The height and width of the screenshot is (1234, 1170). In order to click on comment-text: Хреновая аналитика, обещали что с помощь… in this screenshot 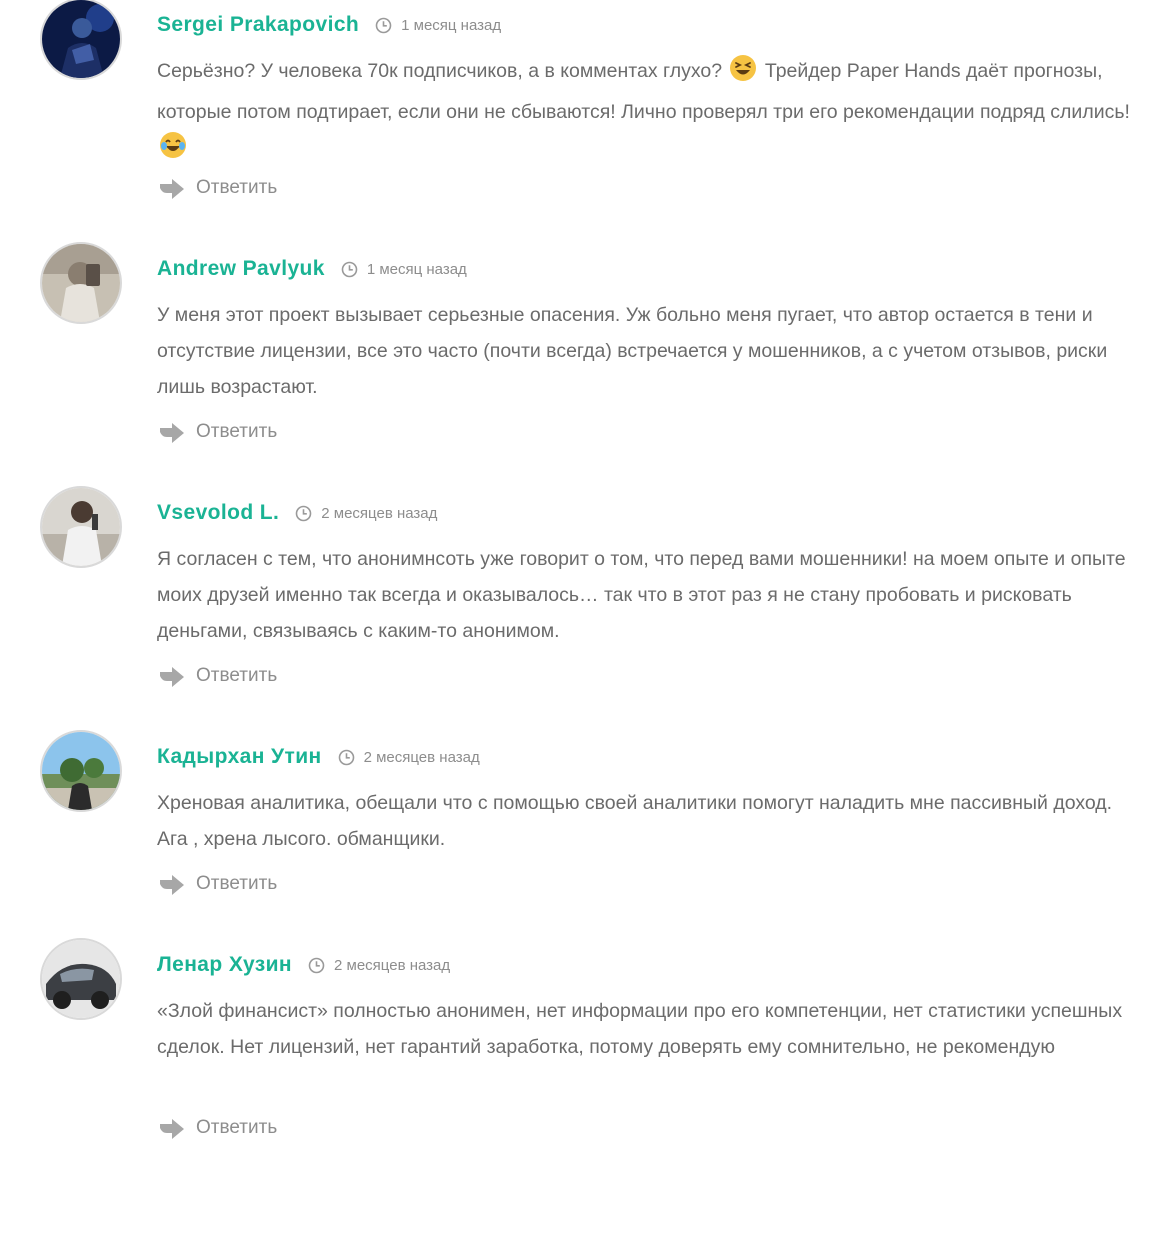, I will do `click(644, 821)`.